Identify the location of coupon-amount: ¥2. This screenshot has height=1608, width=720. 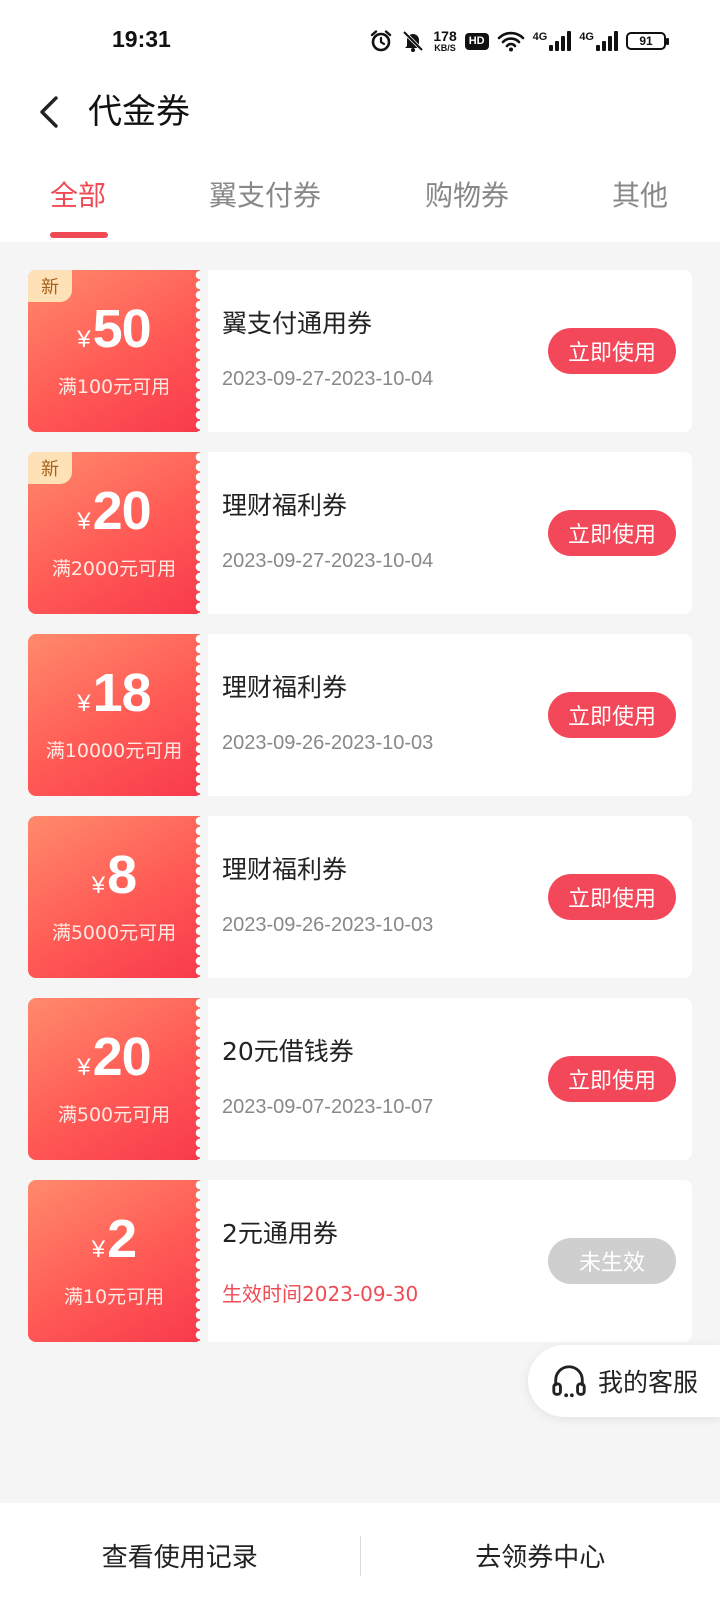
(114, 1239).